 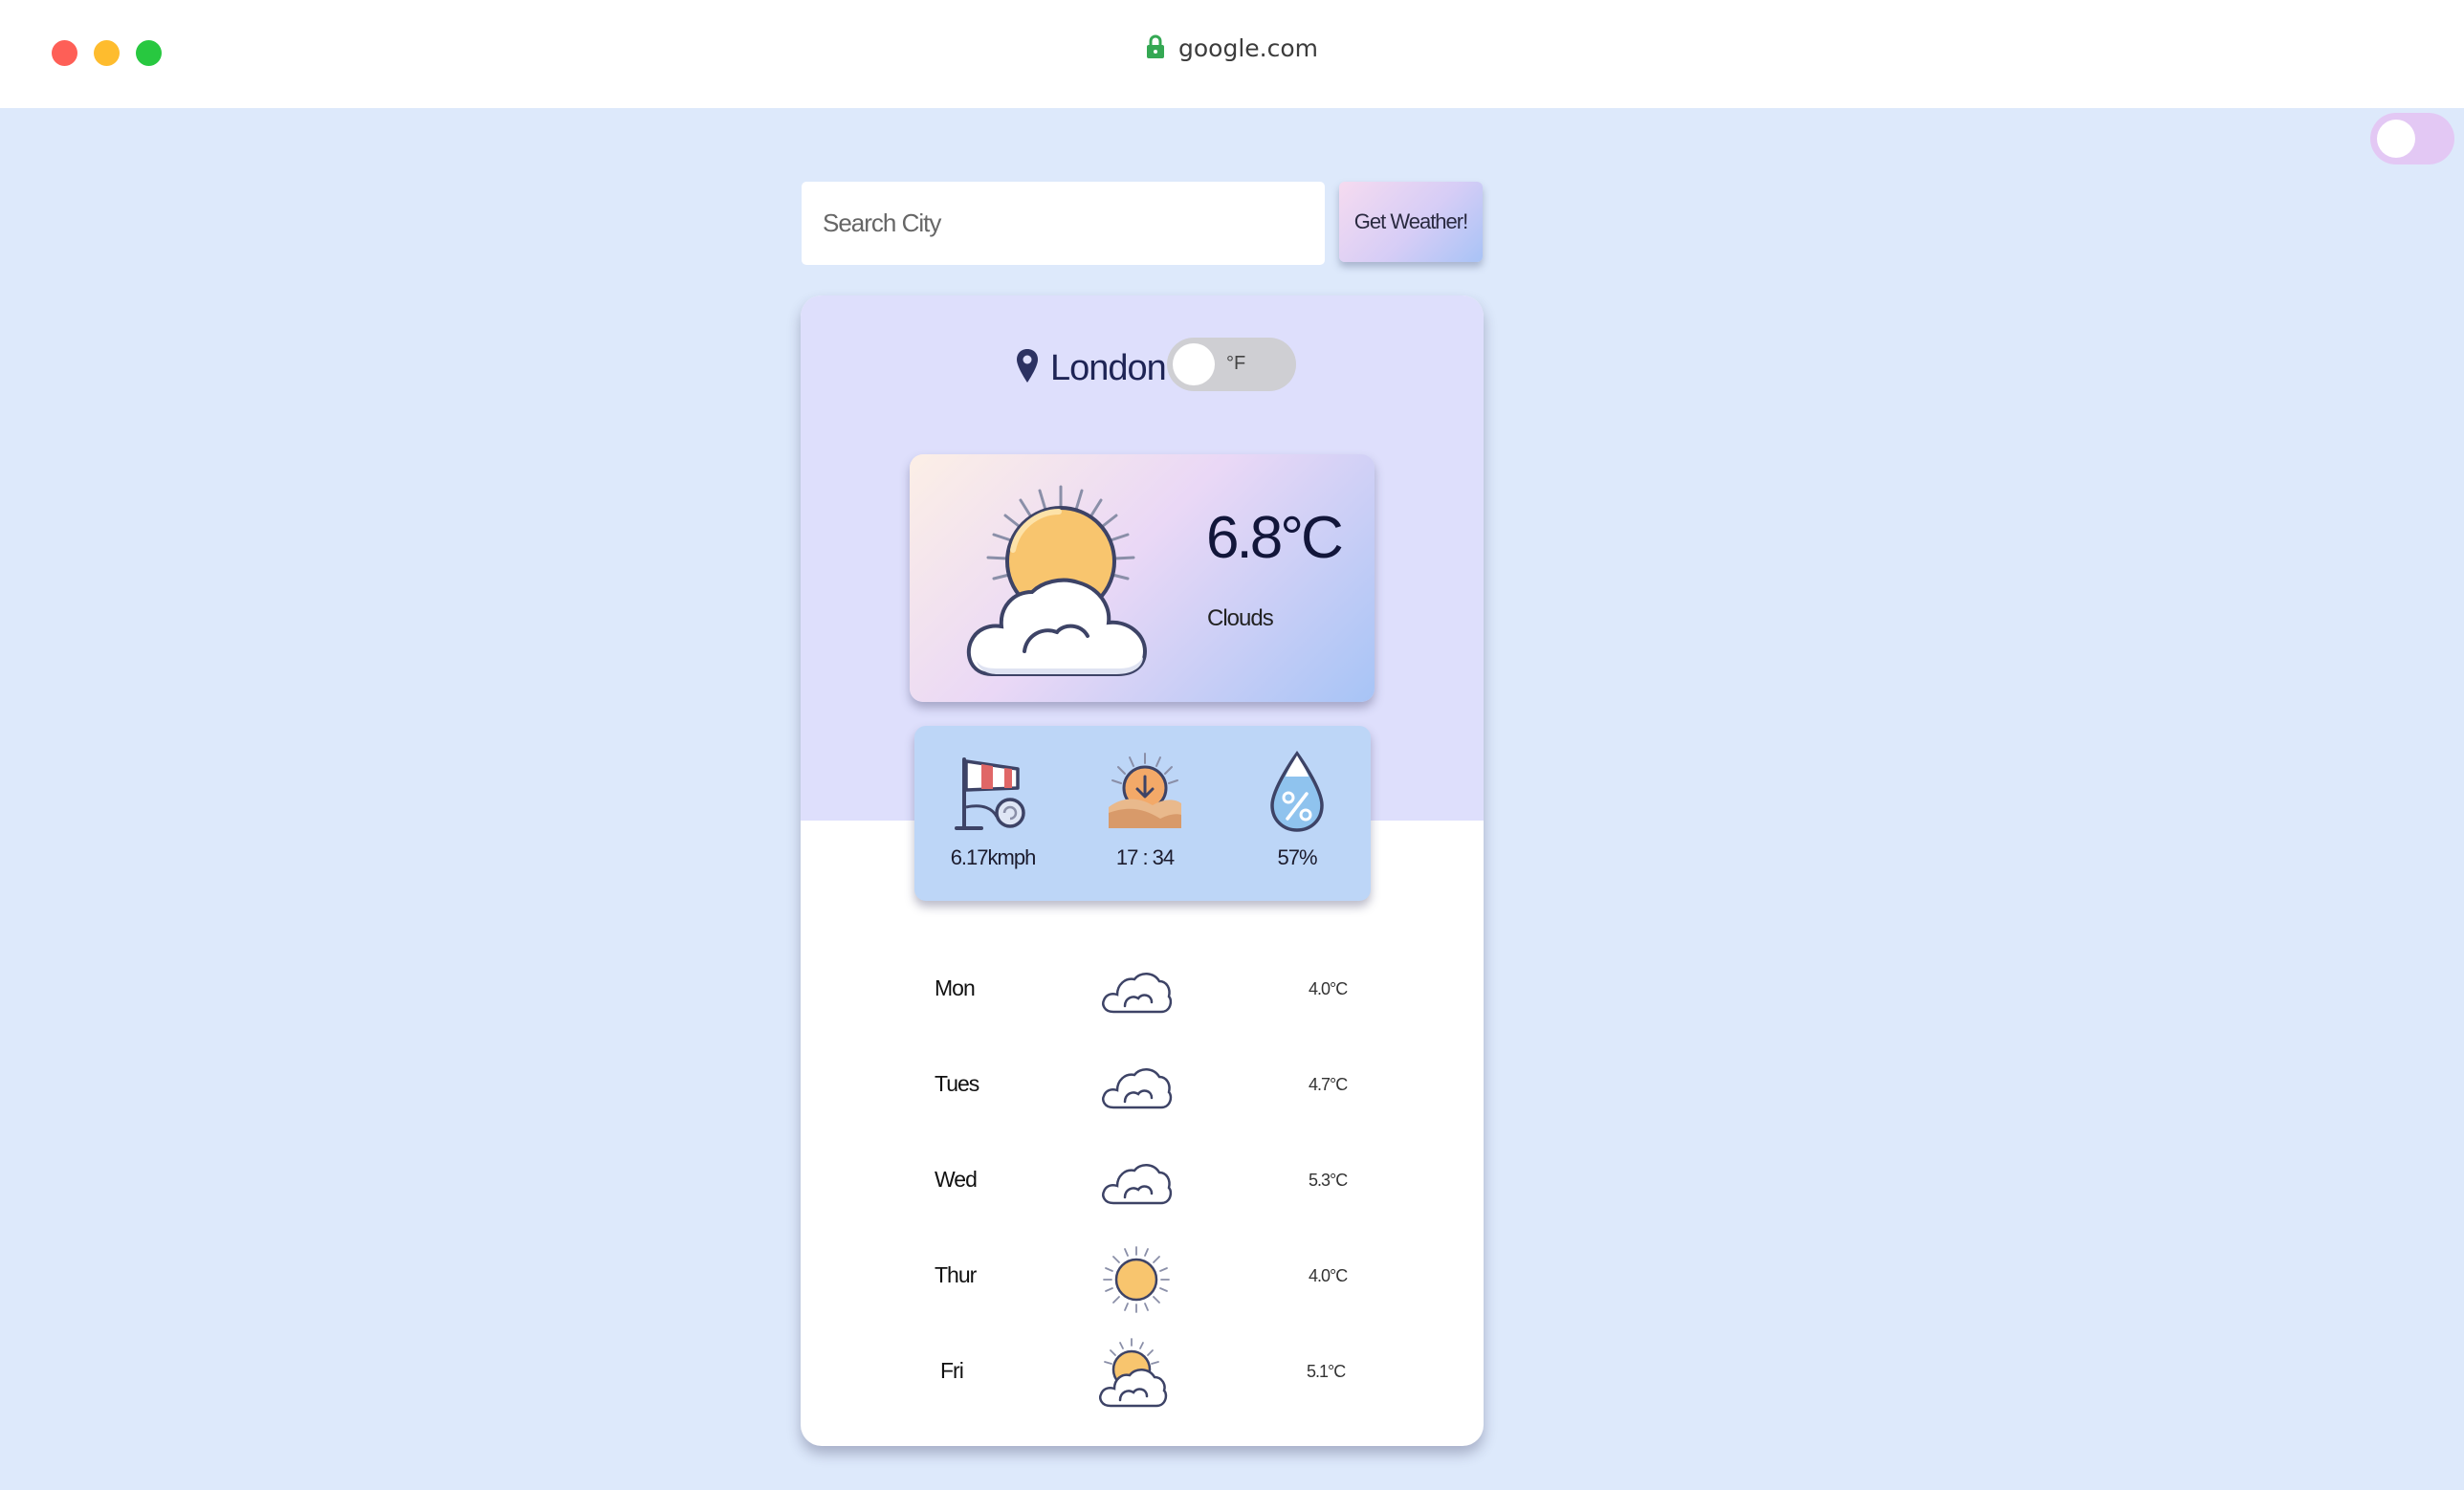 I want to click on city-name: London, so click(x=1108, y=368).